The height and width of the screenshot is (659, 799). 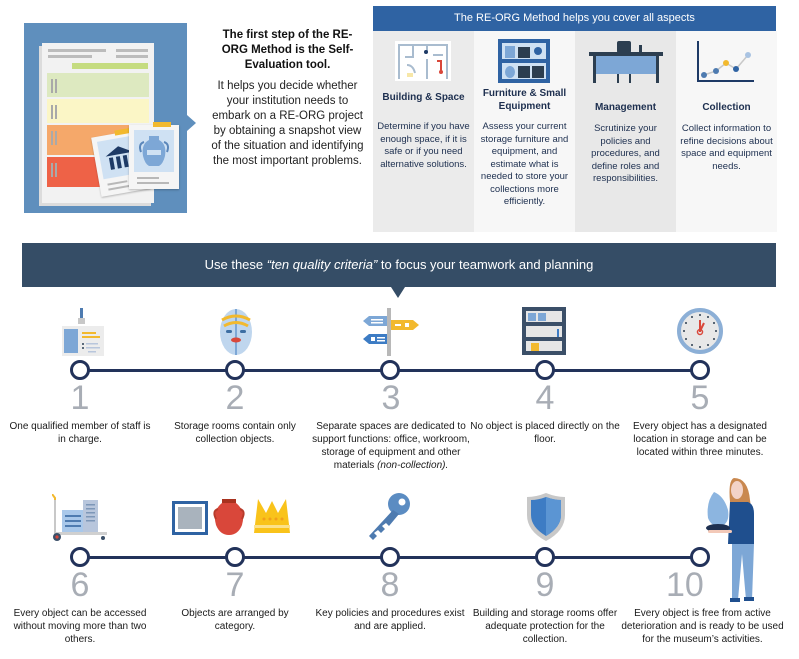 I want to click on criterion-number: 6, so click(x=80, y=585).